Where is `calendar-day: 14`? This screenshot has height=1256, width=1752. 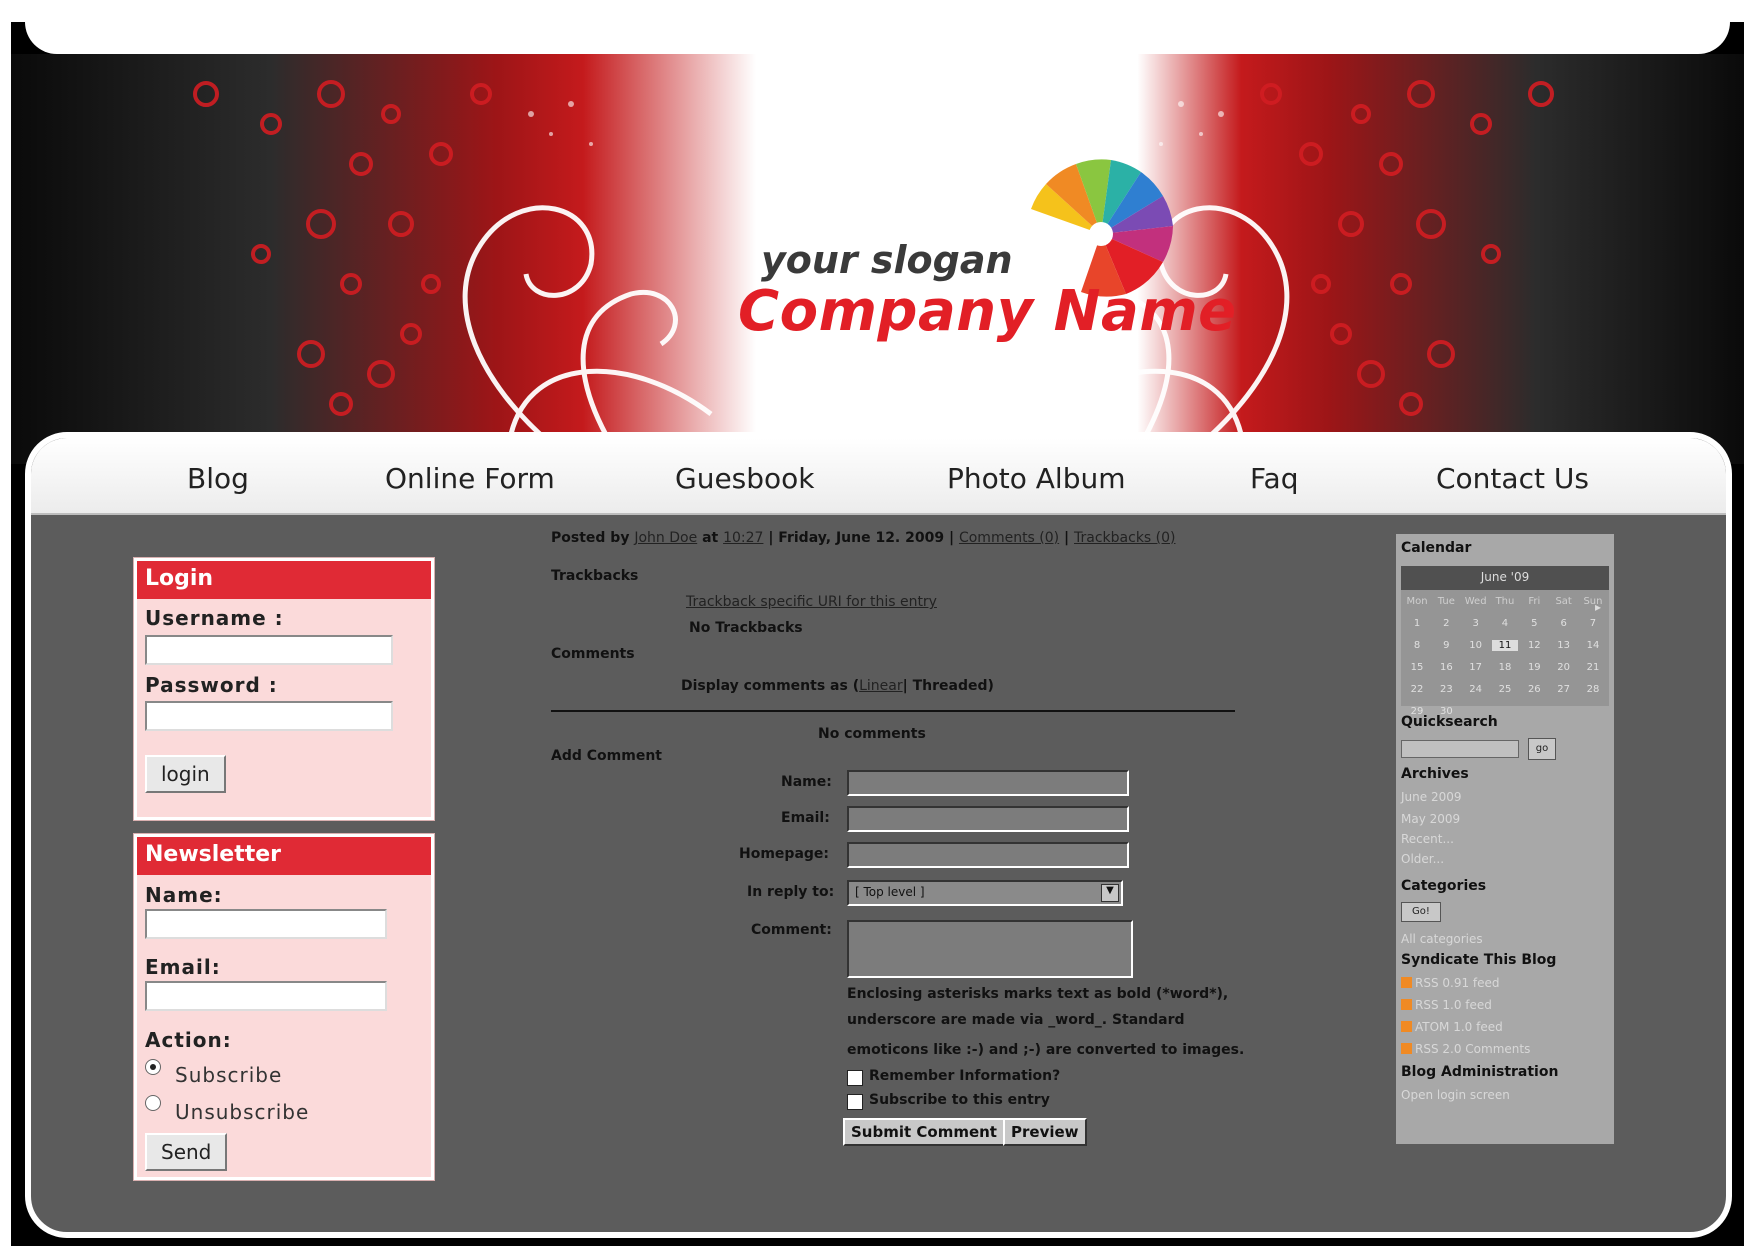 calendar-day: 14 is located at coordinates (1593, 645).